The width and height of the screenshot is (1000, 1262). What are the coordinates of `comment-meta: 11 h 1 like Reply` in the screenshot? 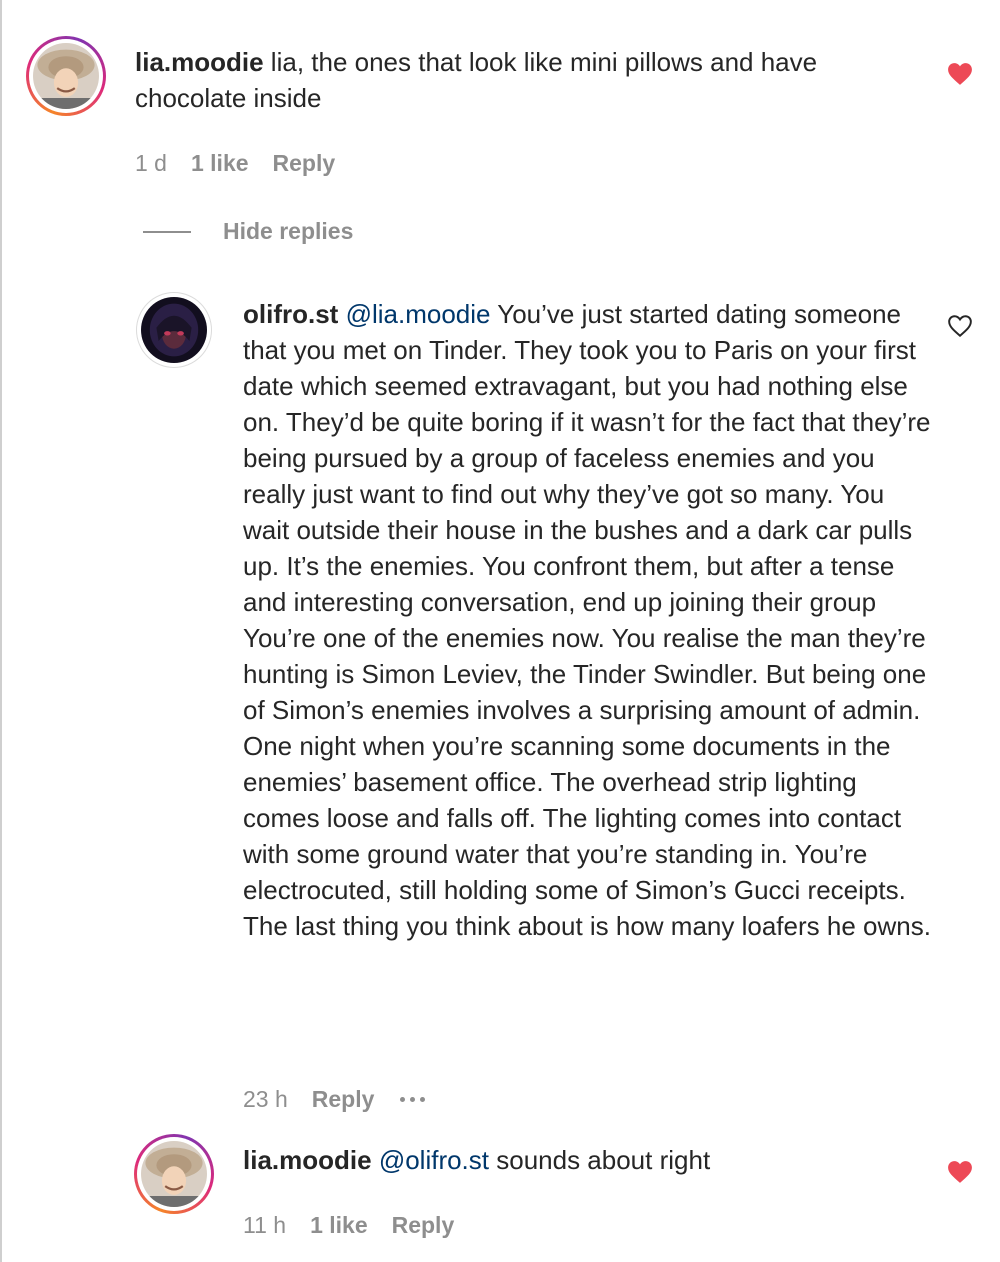 It's located at (360, 1225).